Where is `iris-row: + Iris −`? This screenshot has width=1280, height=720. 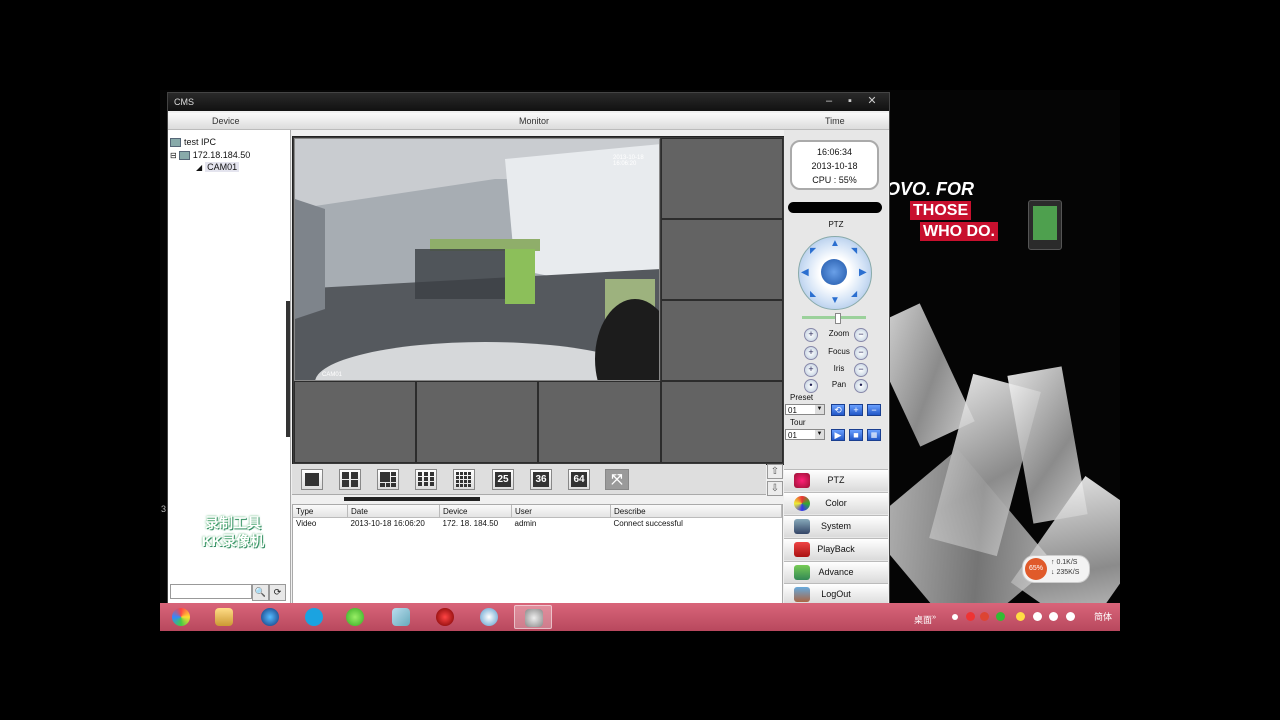 iris-row: + Iris − is located at coordinates (839, 370).